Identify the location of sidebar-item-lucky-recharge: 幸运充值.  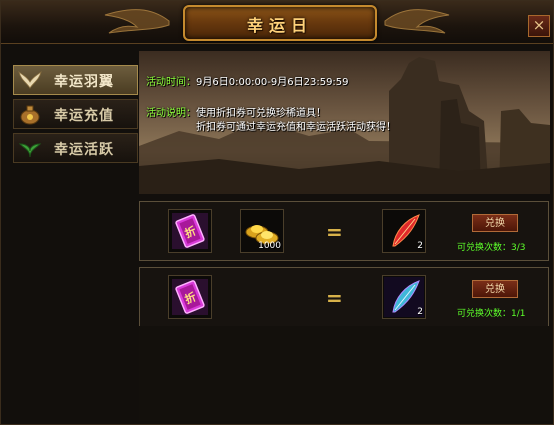
(75, 114).